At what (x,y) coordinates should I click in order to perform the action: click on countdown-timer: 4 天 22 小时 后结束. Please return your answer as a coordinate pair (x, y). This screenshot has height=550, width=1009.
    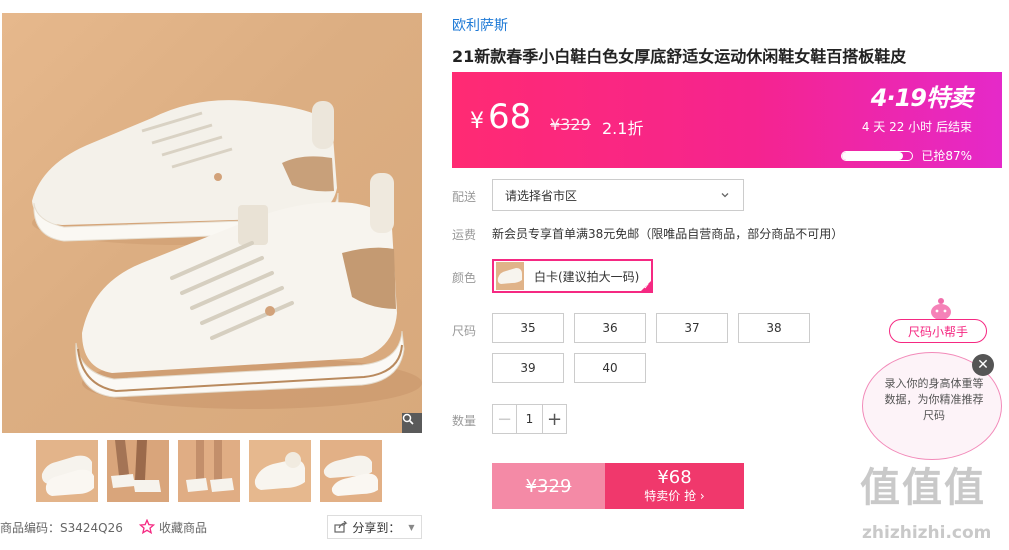
    Looking at the image, I should click on (916, 127).